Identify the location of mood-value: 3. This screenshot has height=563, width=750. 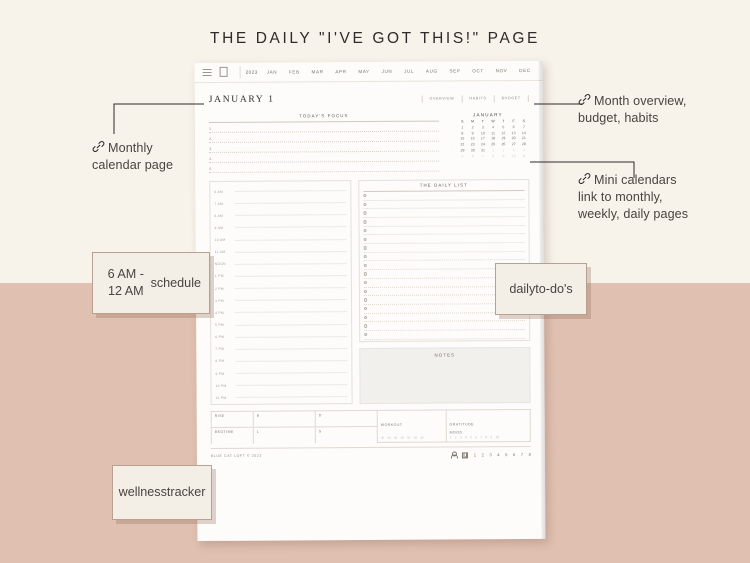
(461, 437).